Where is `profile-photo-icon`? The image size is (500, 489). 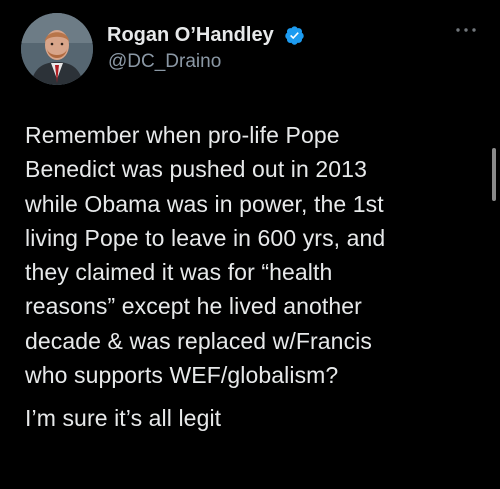
profile-photo-icon is located at coordinates (57, 49).